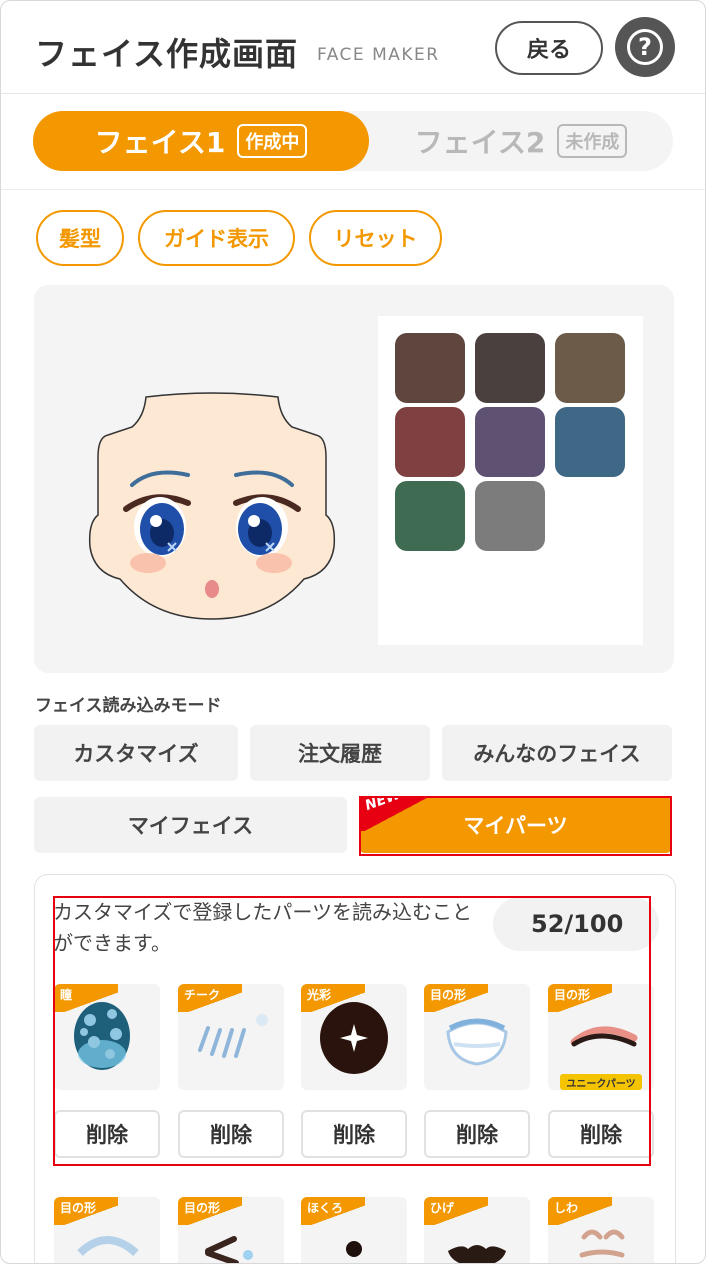  I want to click on page-title: フェイス作成画面, so click(167, 54).